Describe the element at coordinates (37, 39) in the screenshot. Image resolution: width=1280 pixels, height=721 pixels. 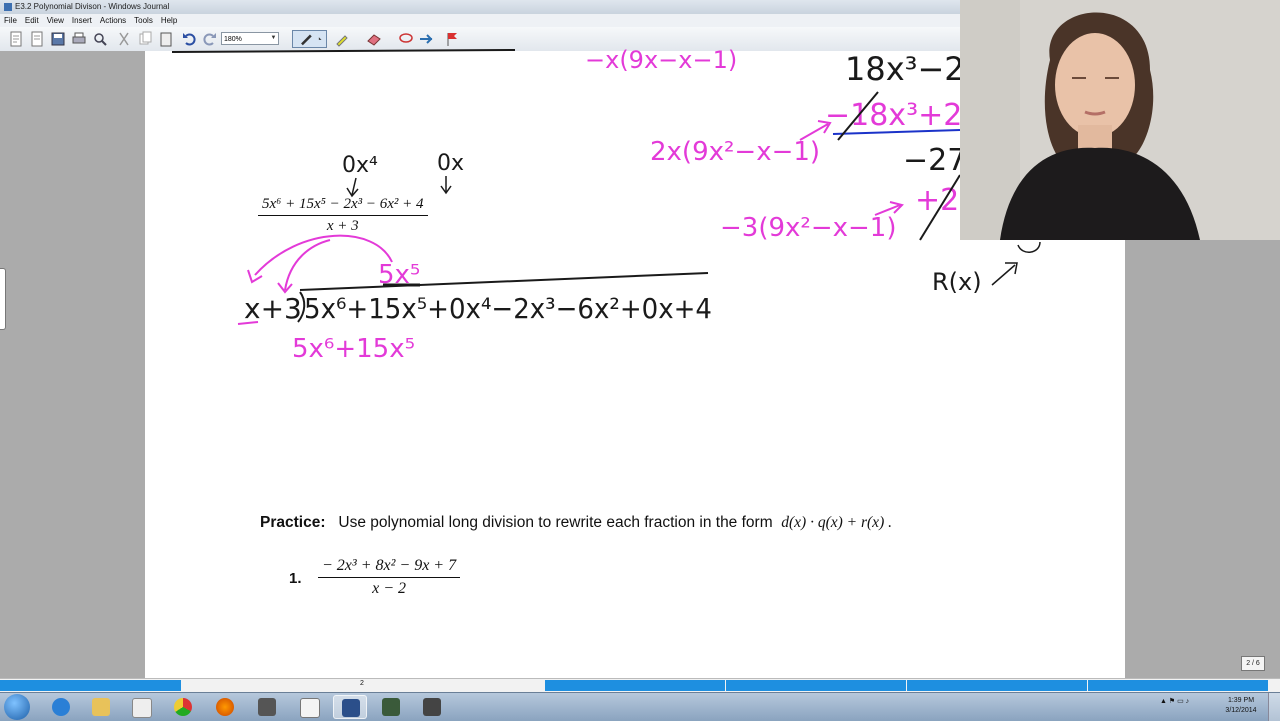
I see `open-icon` at that location.